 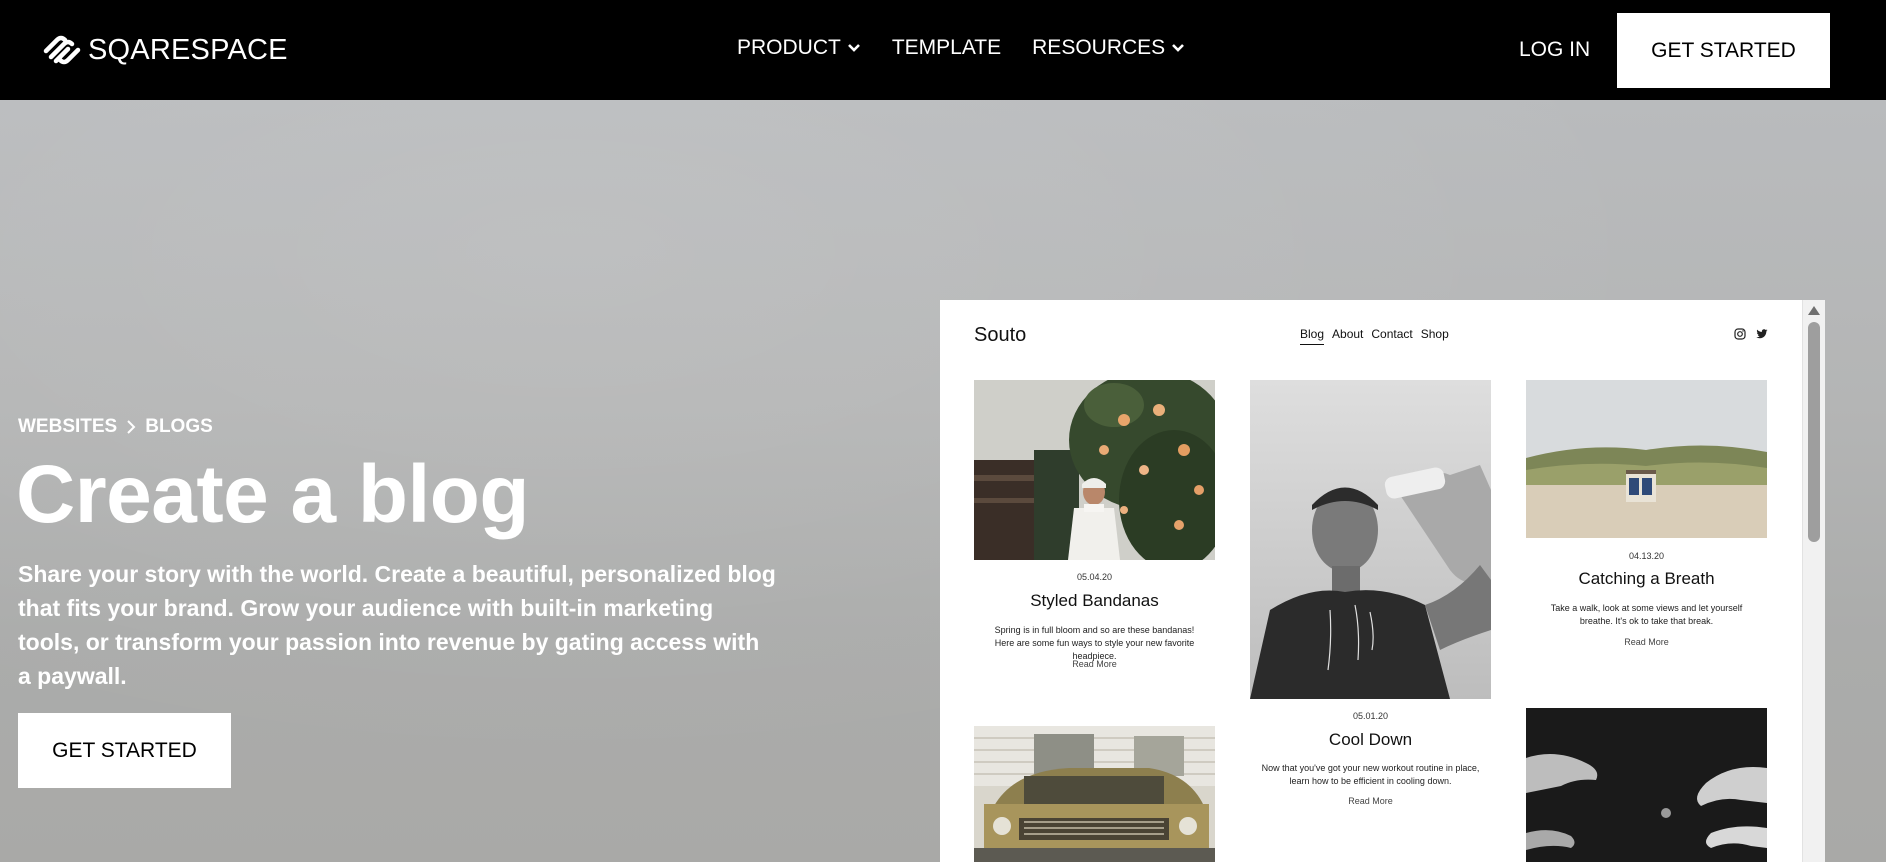 What do you see at coordinates (1391, 336) in the screenshot?
I see `preview-nav-contact: Contact` at bounding box center [1391, 336].